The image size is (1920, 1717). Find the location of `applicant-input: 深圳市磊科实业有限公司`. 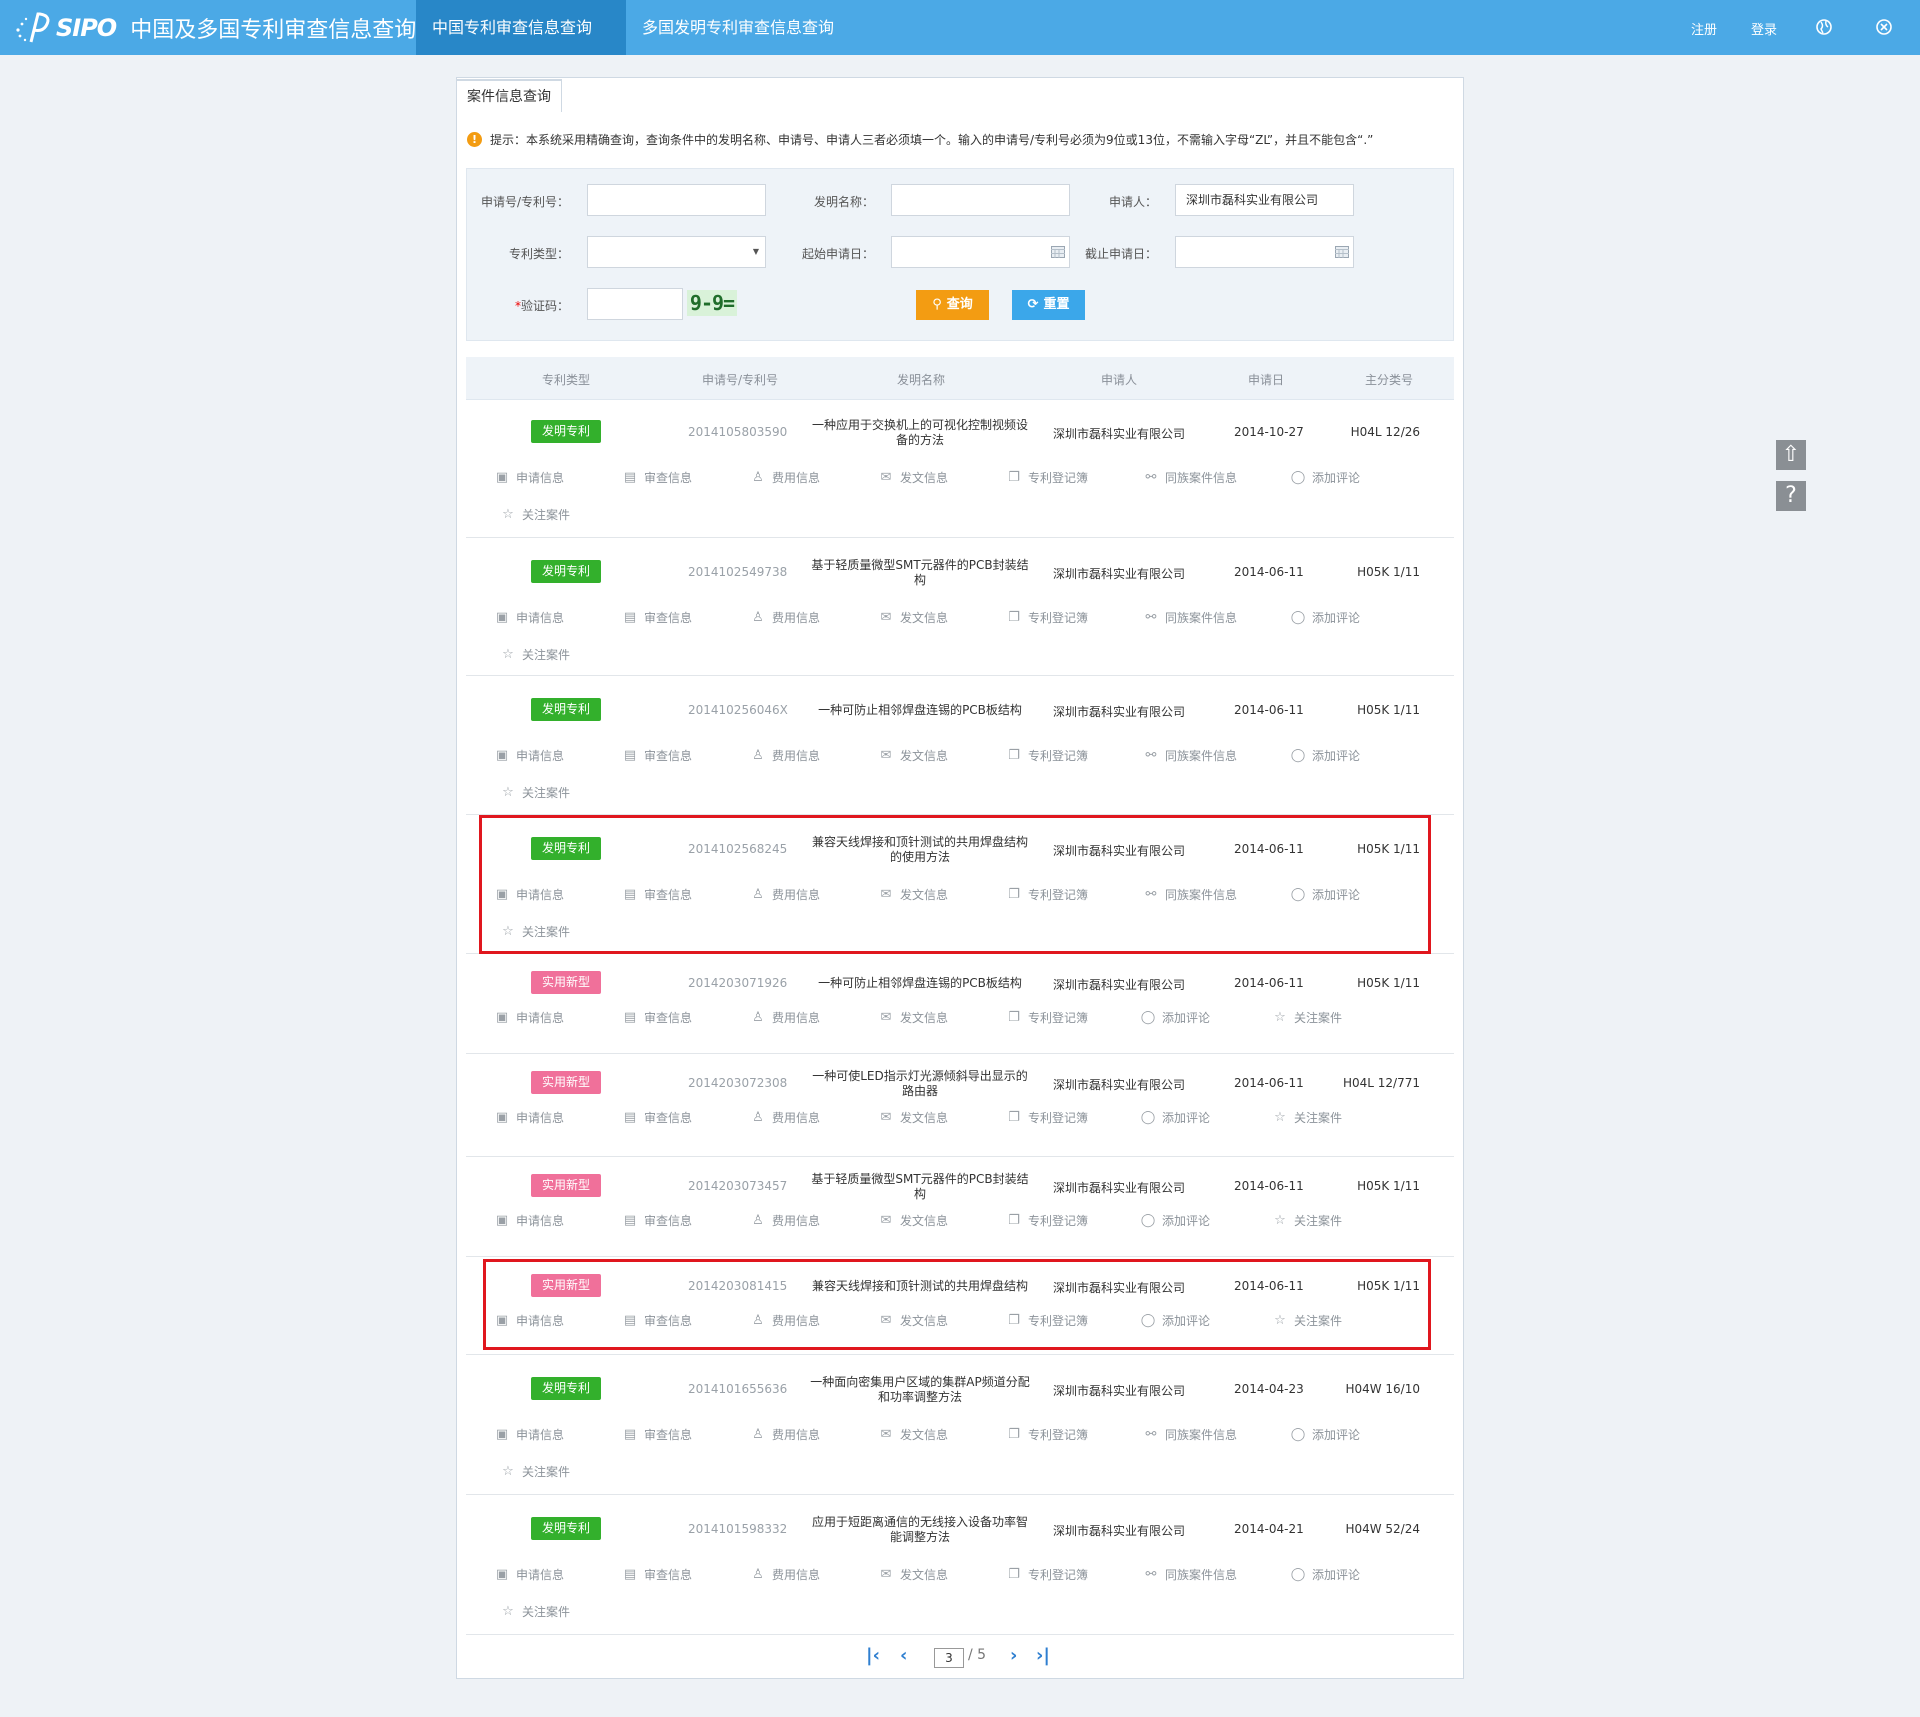

applicant-input: 深圳市磊科实业有限公司 is located at coordinates (1264, 200).